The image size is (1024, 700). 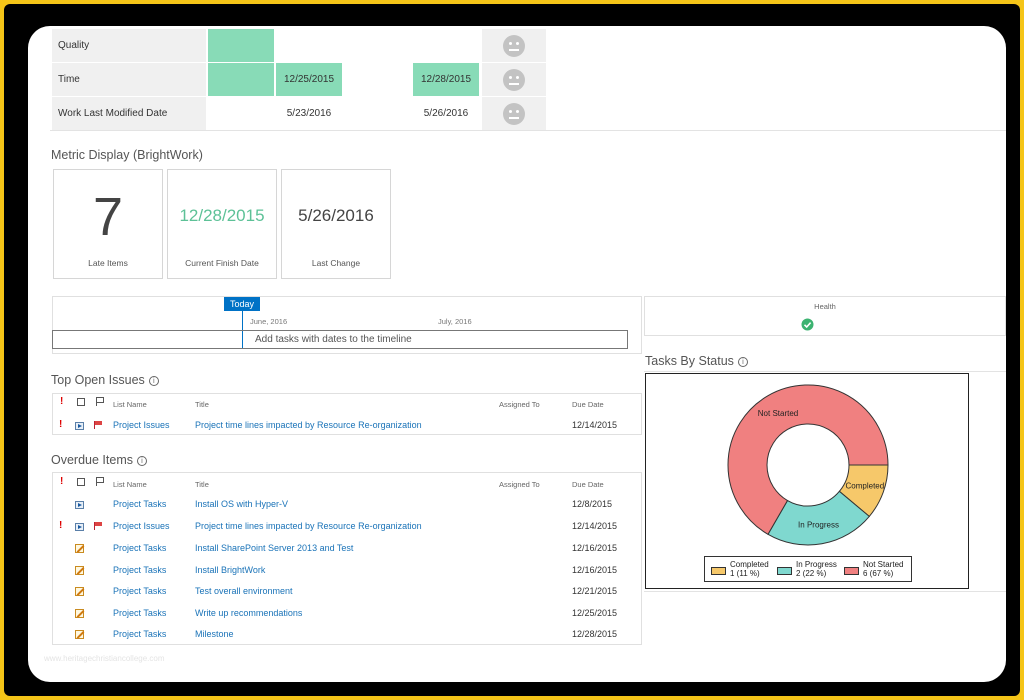 What do you see at coordinates (811, 573) in the screenshot?
I see `legend-detail: 2 (22 %)` at bounding box center [811, 573].